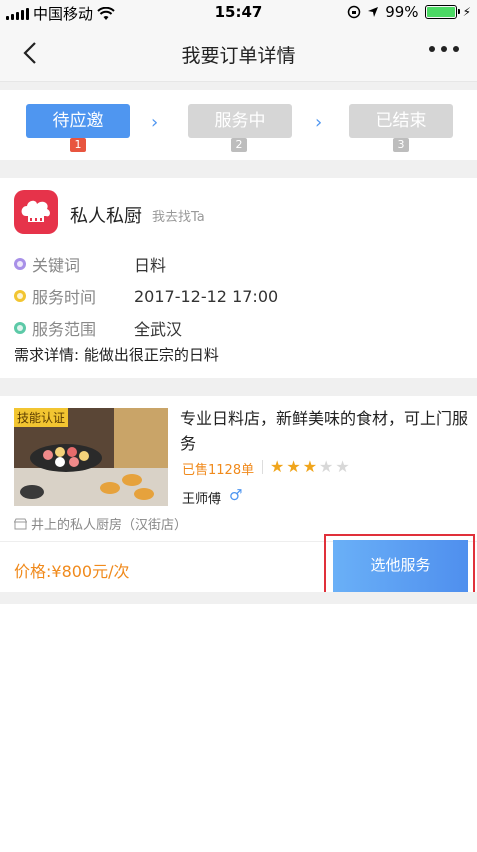  What do you see at coordinates (218, 470) in the screenshot?
I see `sold-count: 已售1128单` at bounding box center [218, 470].